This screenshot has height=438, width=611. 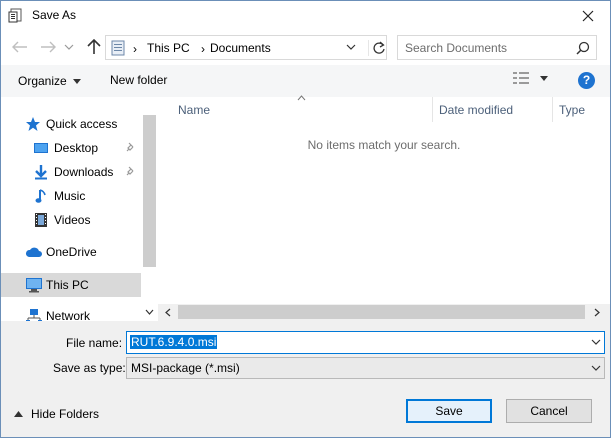 What do you see at coordinates (16, 15) in the screenshot?
I see `save-as-app-icon` at bounding box center [16, 15].